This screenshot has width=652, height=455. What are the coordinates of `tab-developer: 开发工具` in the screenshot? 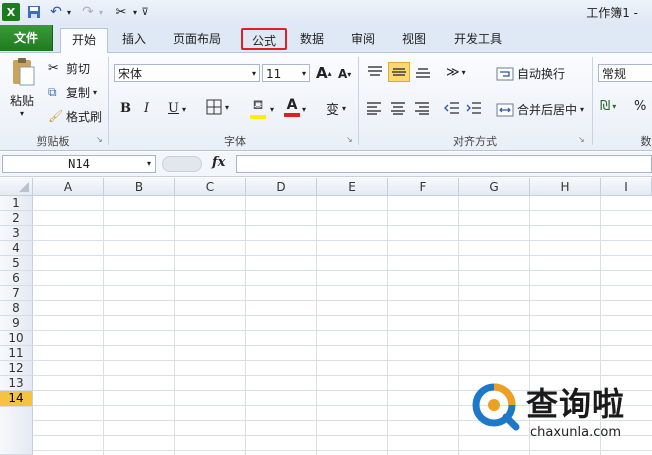 It's located at (478, 39).